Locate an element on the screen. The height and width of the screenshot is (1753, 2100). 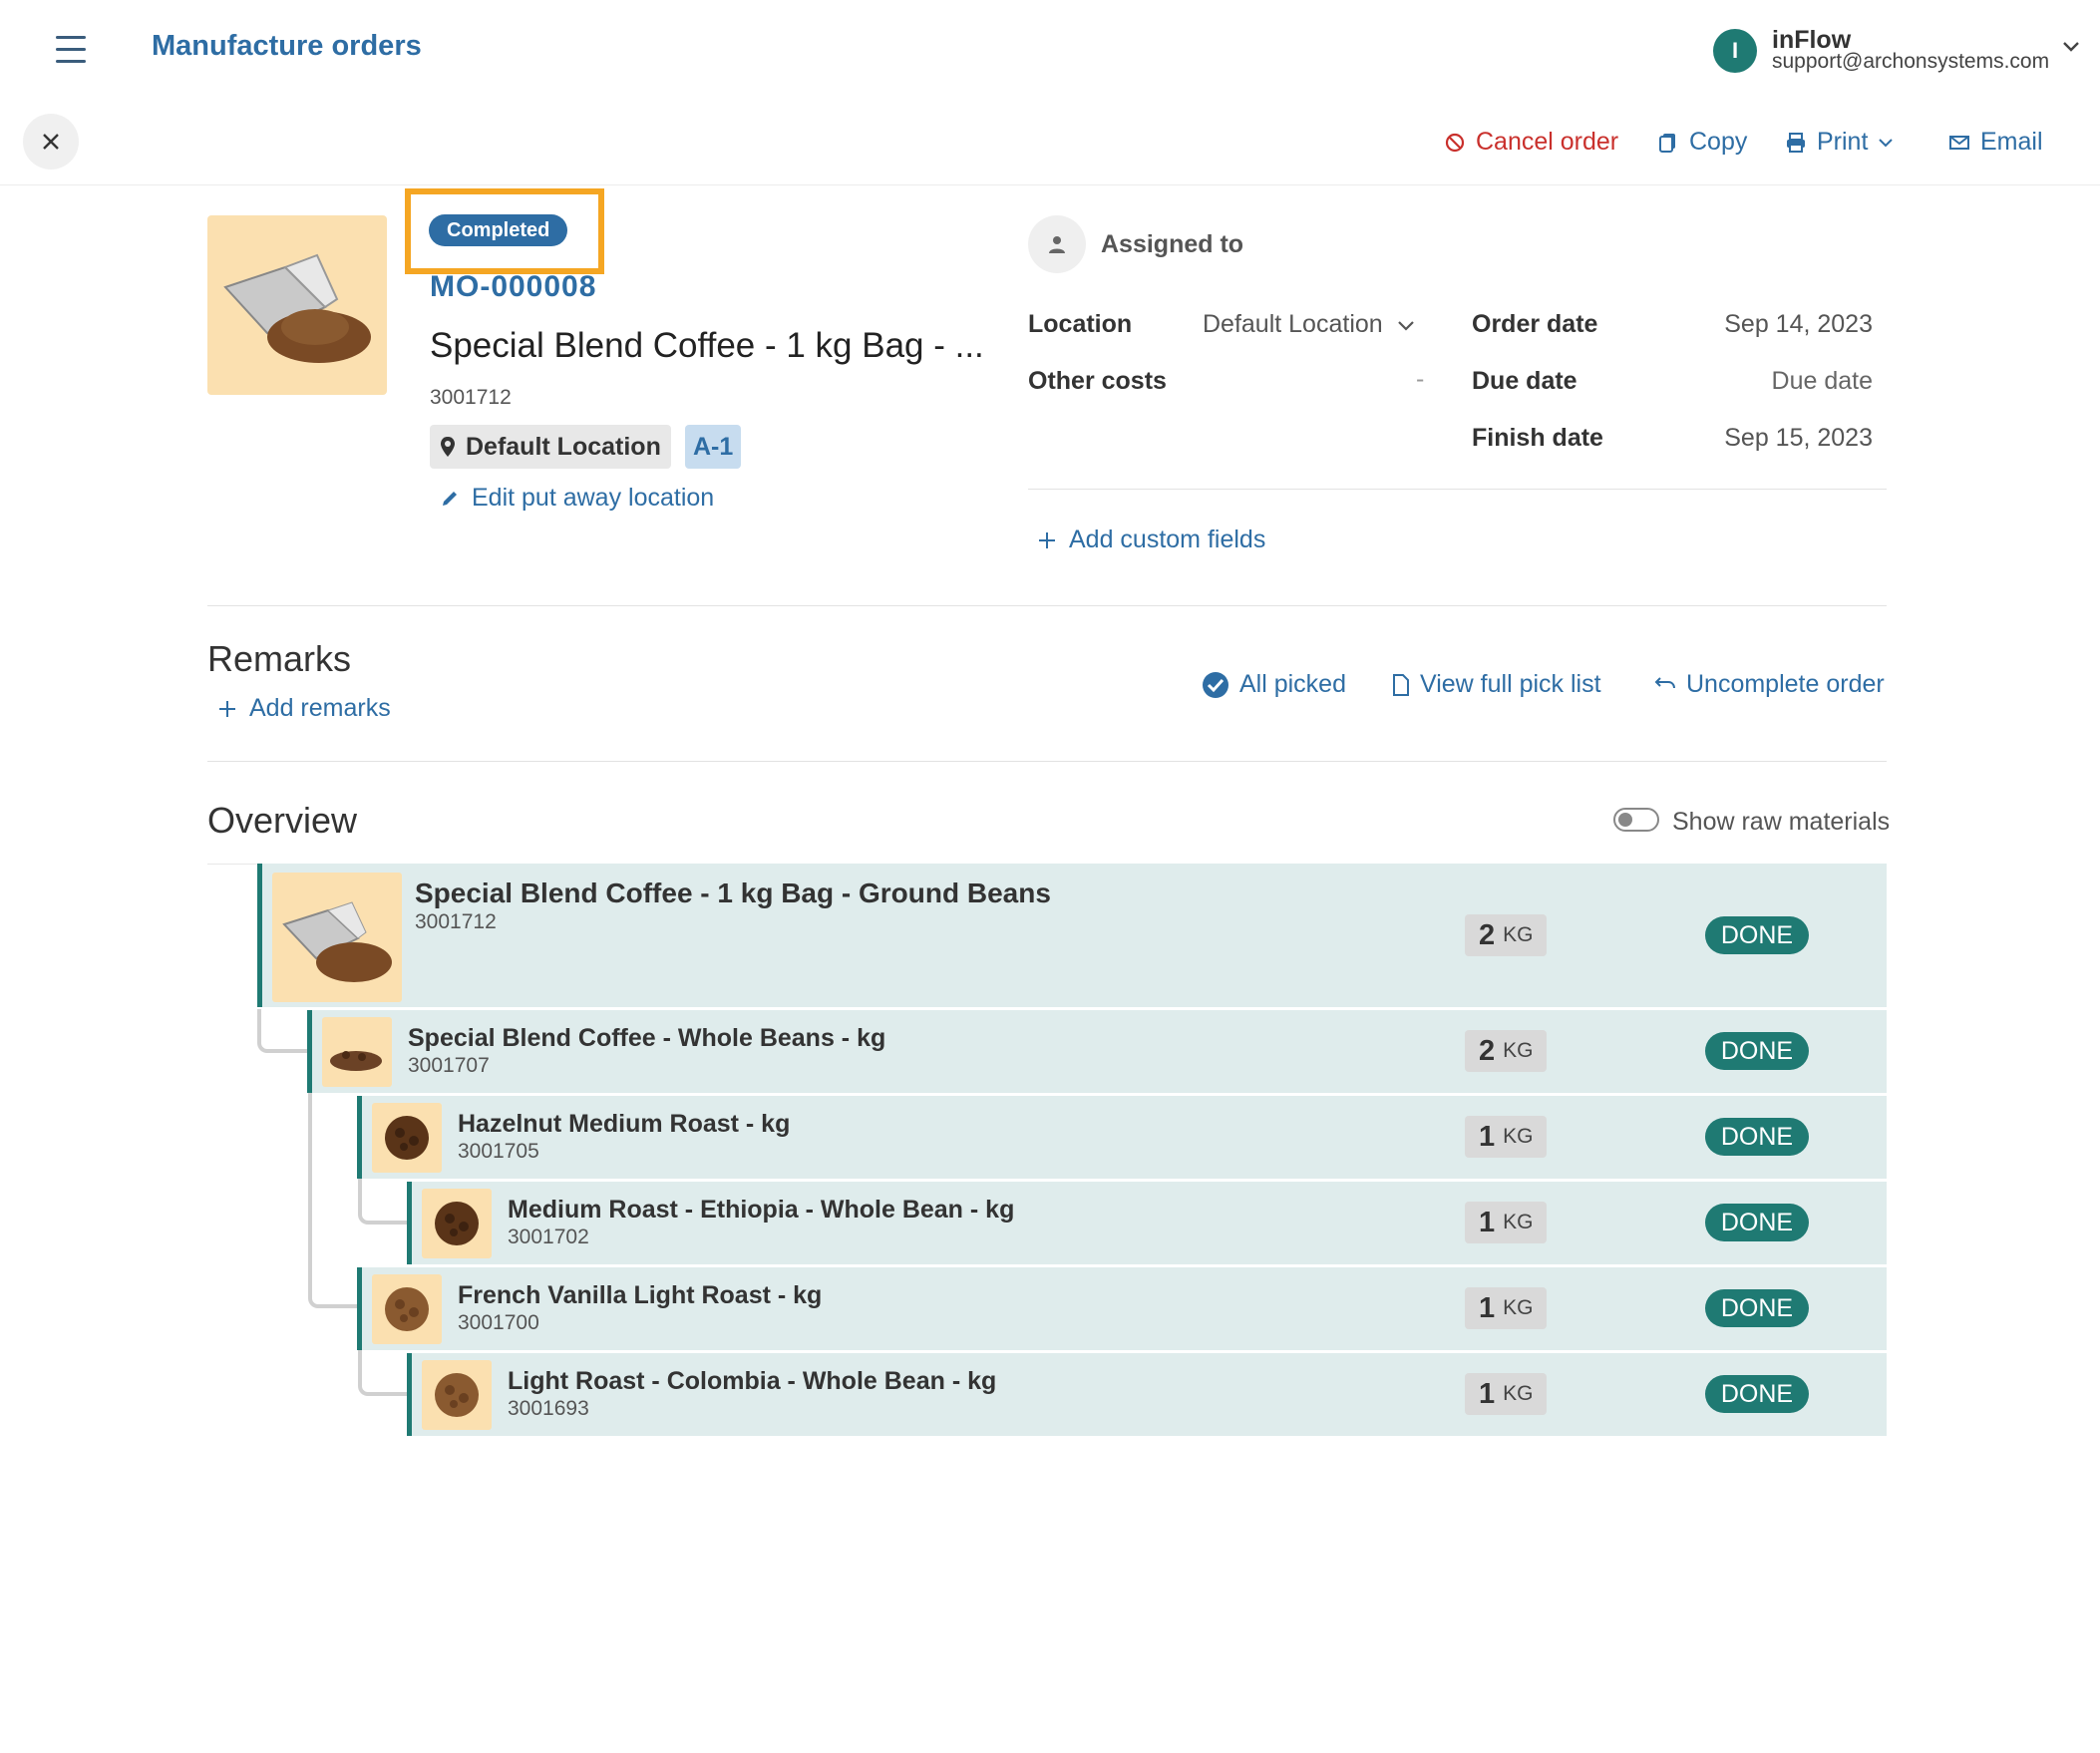
show-raw-materials-label: Show raw materials is located at coordinates (1781, 822).